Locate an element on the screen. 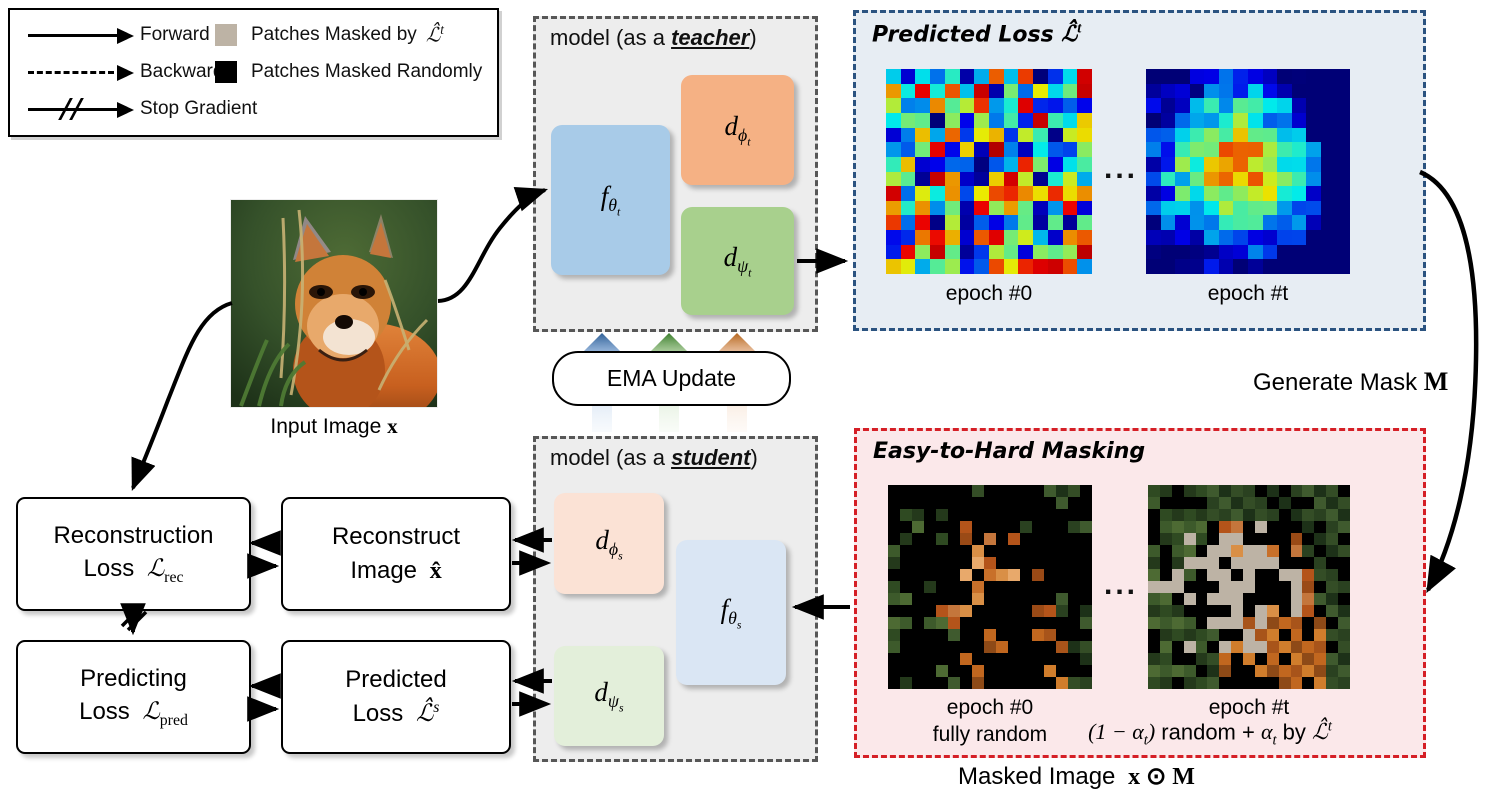 The image size is (1502, 807). predicted-loss-heatmap-epoch0 is located at coordinates (989, 171).